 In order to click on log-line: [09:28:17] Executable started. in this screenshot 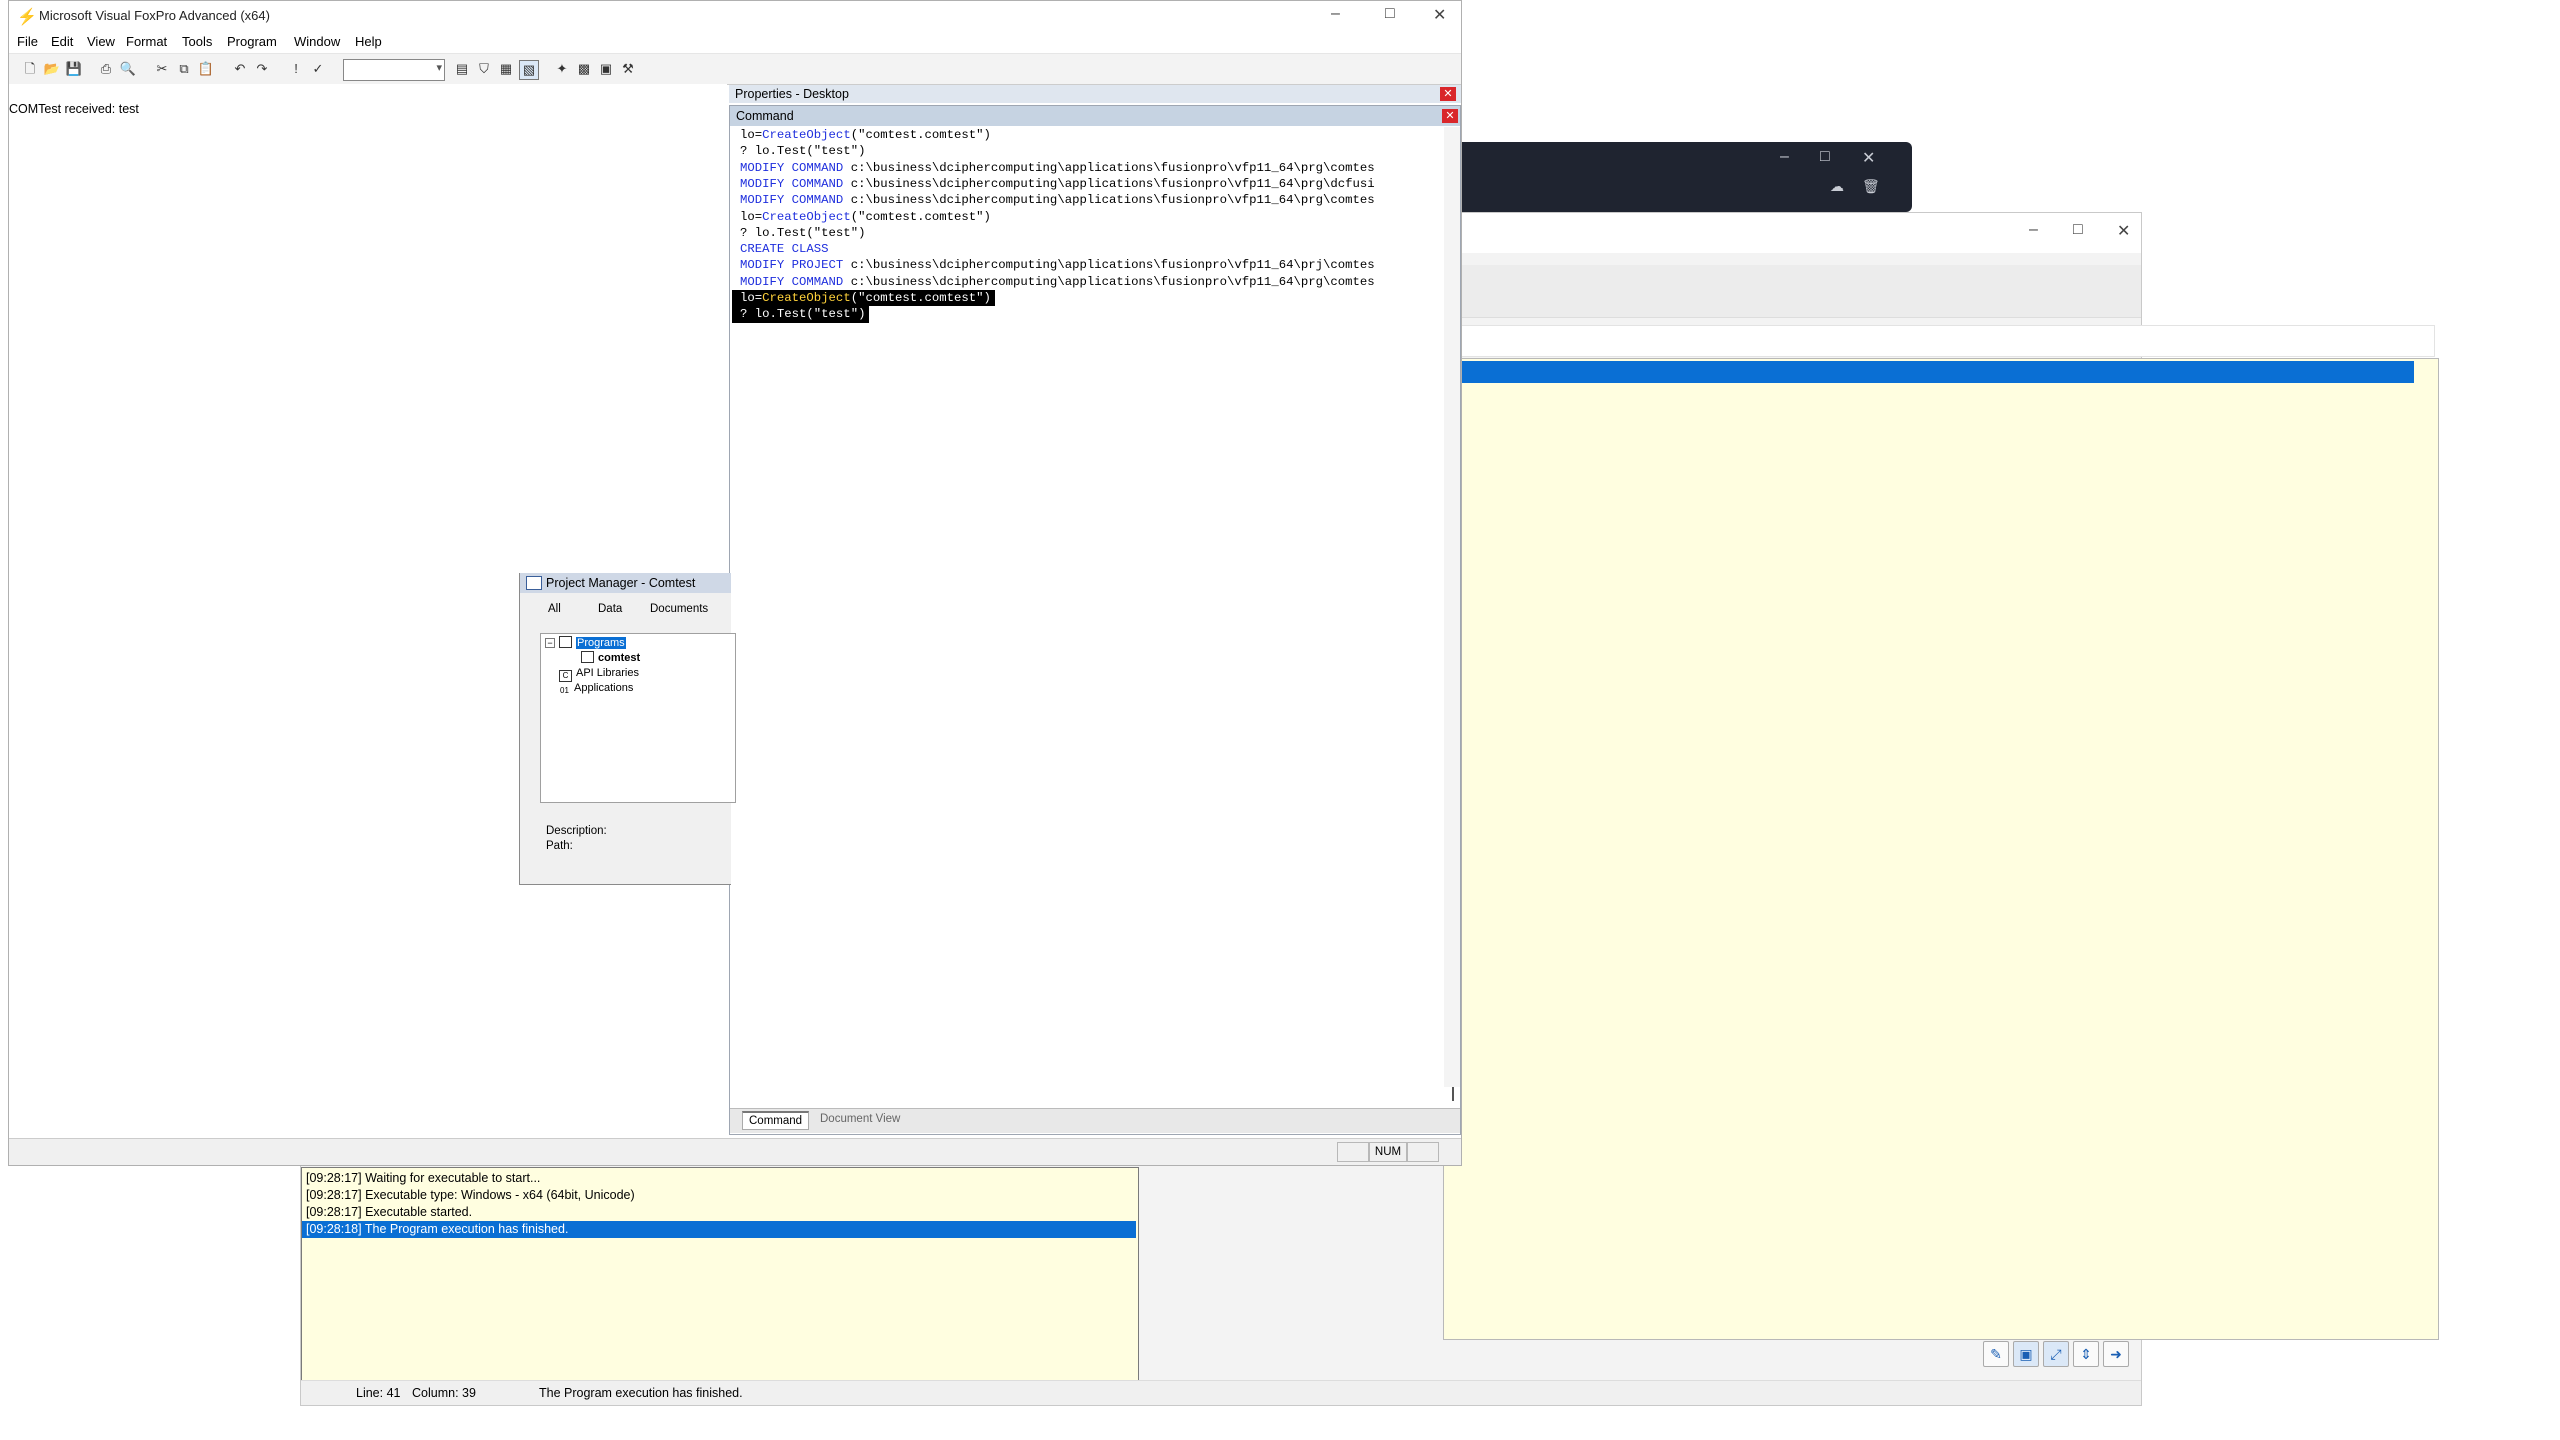, I will do `click(389, 1212)`.